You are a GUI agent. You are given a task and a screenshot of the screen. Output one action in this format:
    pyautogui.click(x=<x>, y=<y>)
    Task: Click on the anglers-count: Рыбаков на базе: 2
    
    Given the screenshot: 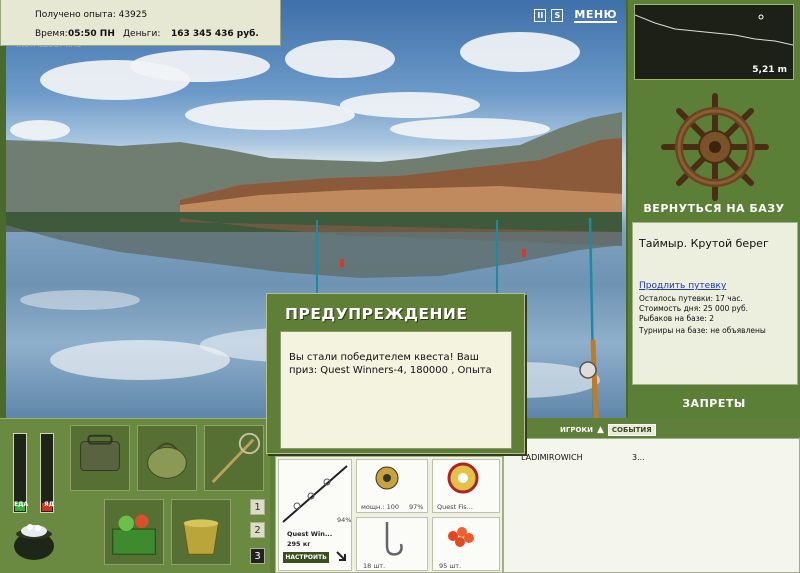 What is the action you would take?
    pyautogui.click(x=676, y=318)
    